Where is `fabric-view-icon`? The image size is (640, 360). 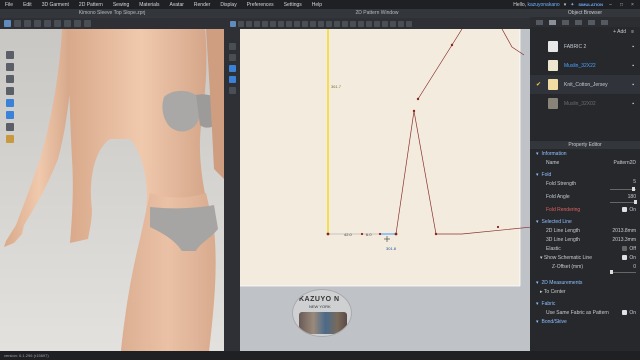
fabric-view-icon is located at coordinates (10, 103).